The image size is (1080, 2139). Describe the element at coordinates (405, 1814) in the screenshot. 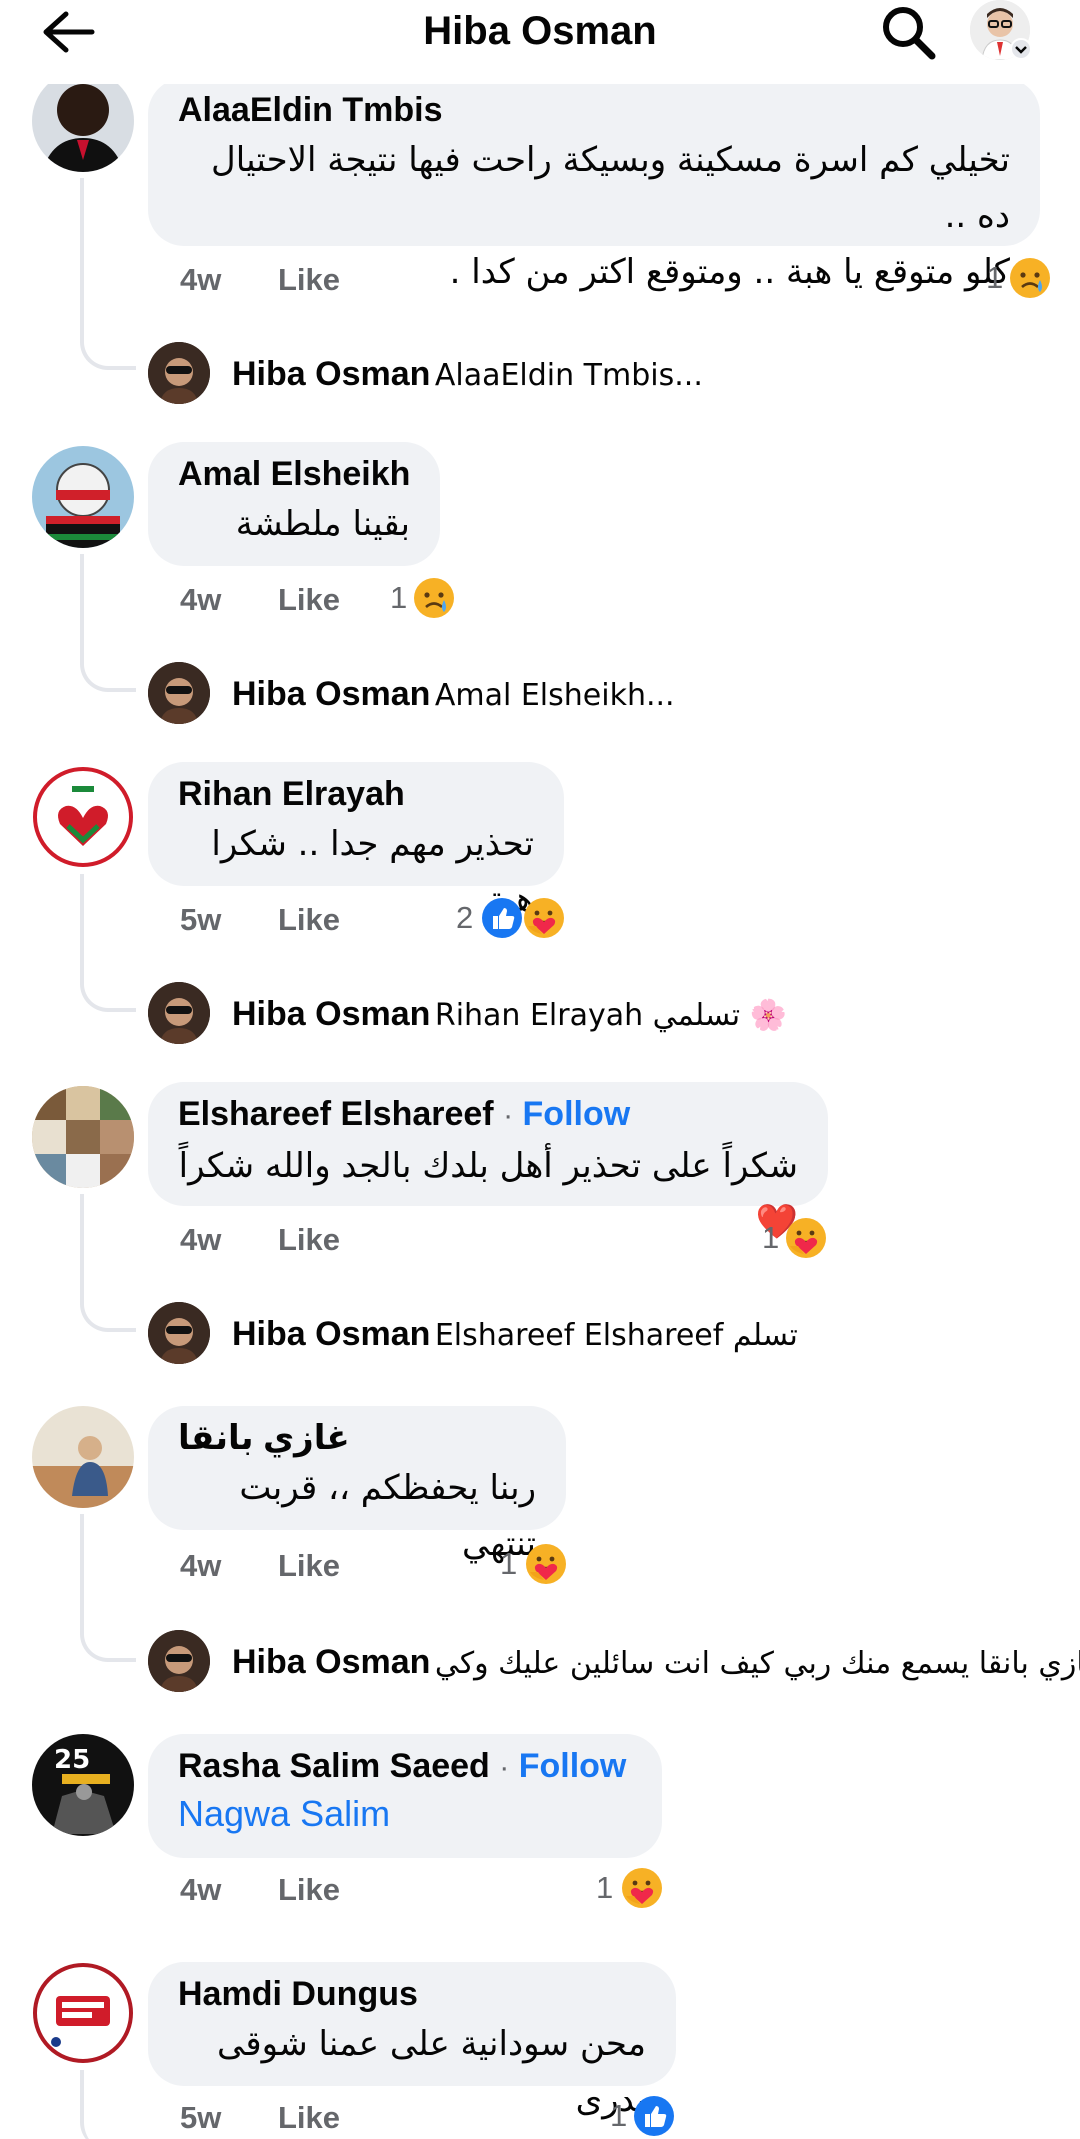

I see `mention-link: Nagwa Salim` at that location.